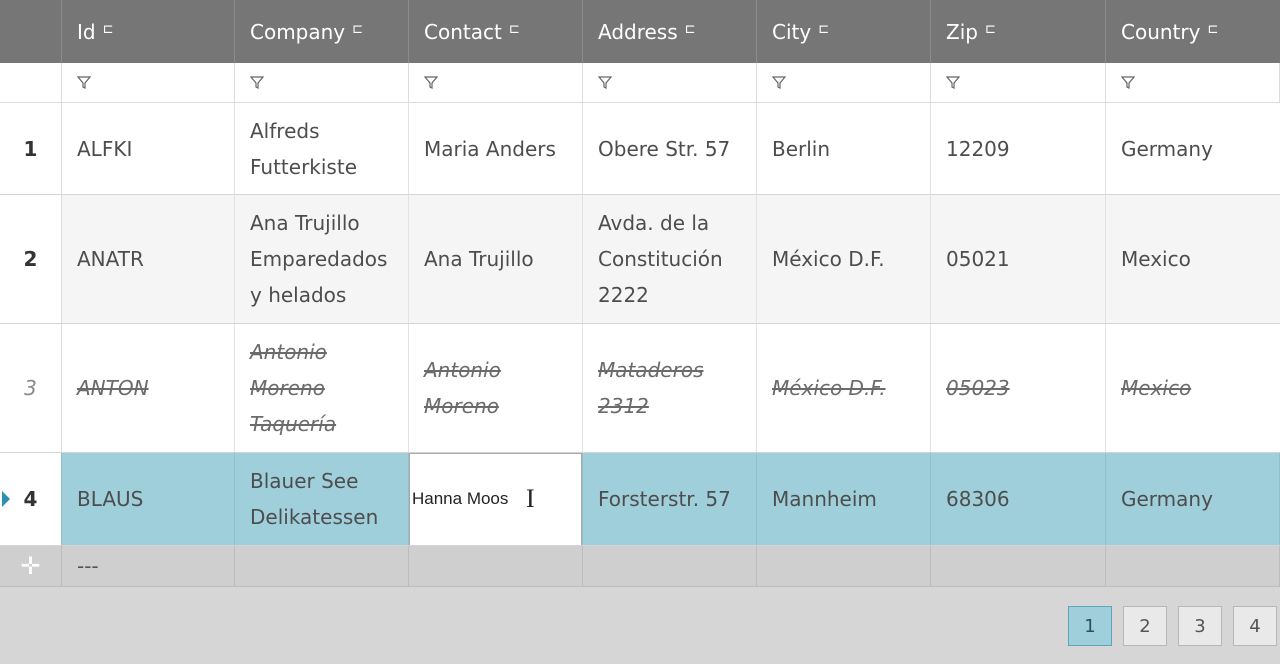  Describe the element at coordinates (844, 31) in the screenshot. I see `column-header-city: City ⊏` at that location.